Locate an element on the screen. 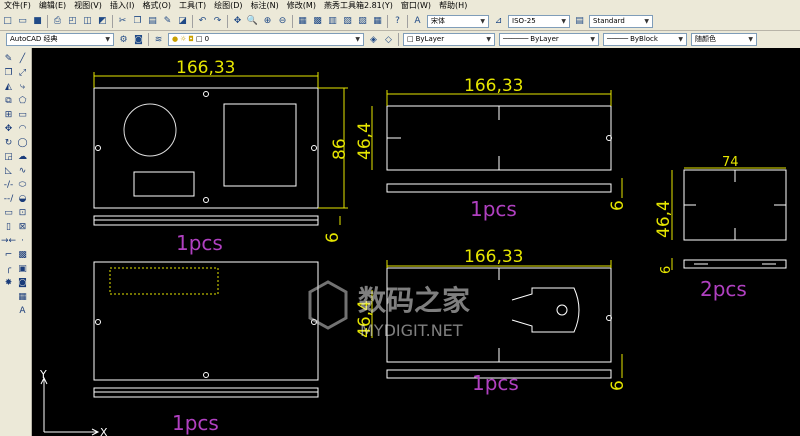  calculator-icon: ▦ is located at coordinates (377, 21).